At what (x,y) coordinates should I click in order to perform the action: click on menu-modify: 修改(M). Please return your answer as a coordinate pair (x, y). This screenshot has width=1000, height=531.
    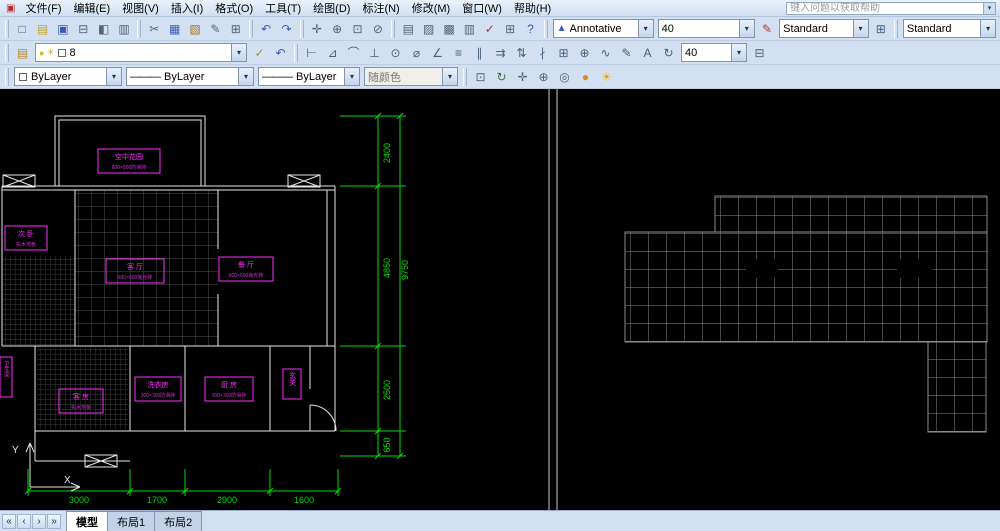
    Looking at the image, I should click on (431, 8).